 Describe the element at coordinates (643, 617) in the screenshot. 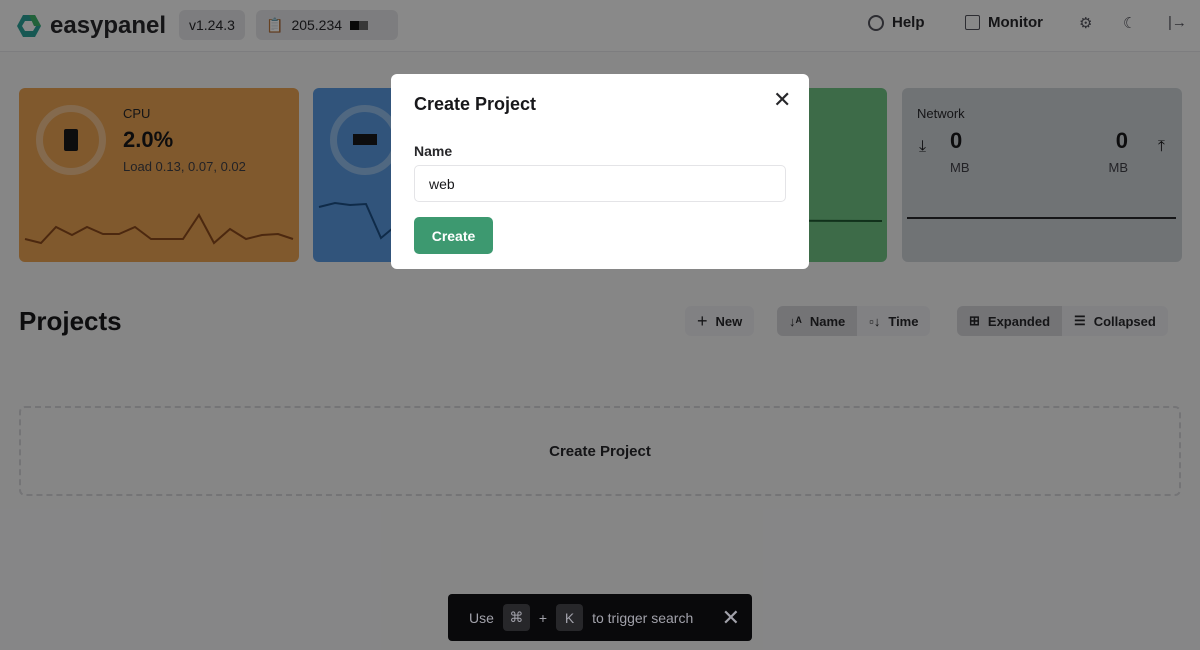

I see `toast-text: to trigger search` at that location.